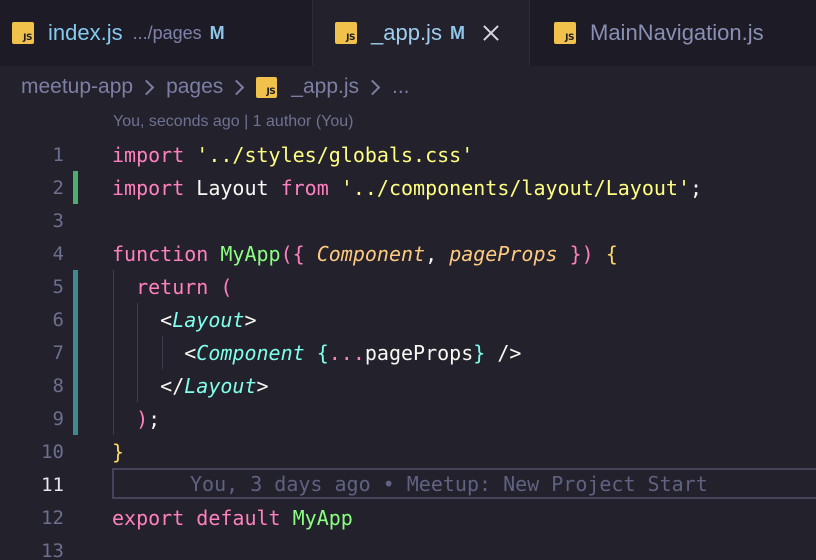 The height and width of the screenshot is (560, 816). What do you see at coordinates (353, 352) in the screenshot?
I see `code-text: <Component {...pageProps} />` at bounding box center [353, 352].